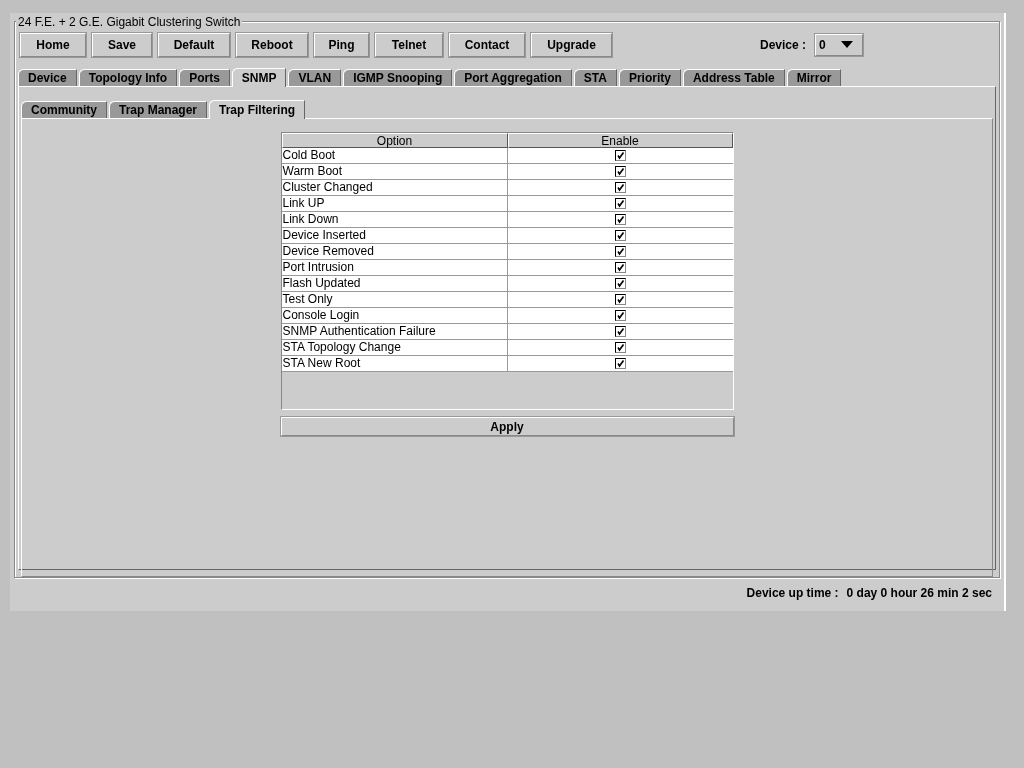 This screenshot has height=768, width=1024. Describe the element at coordinates (394, 252) in the screenshot. I see `table-cell: Device Removed` at that location.